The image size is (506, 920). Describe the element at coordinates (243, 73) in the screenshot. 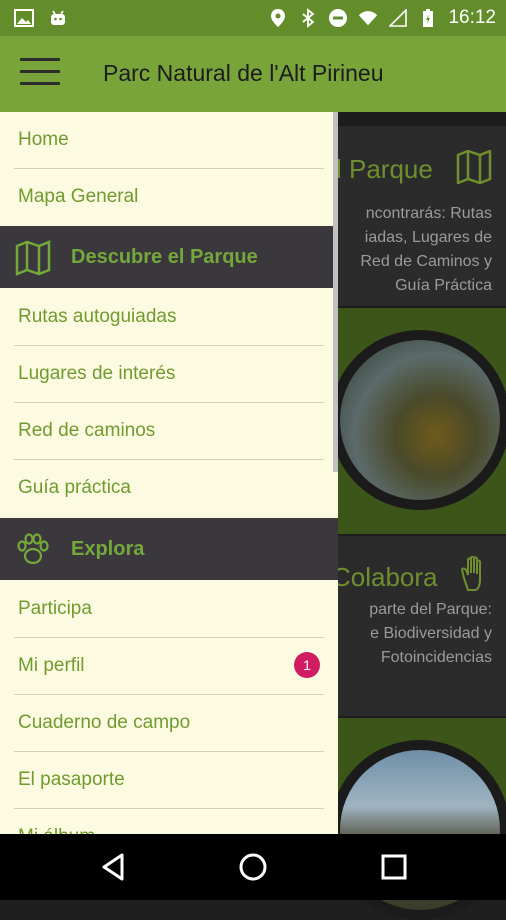

I see `app-title: Parc Natural de l'Alt Pirineu` at that location.